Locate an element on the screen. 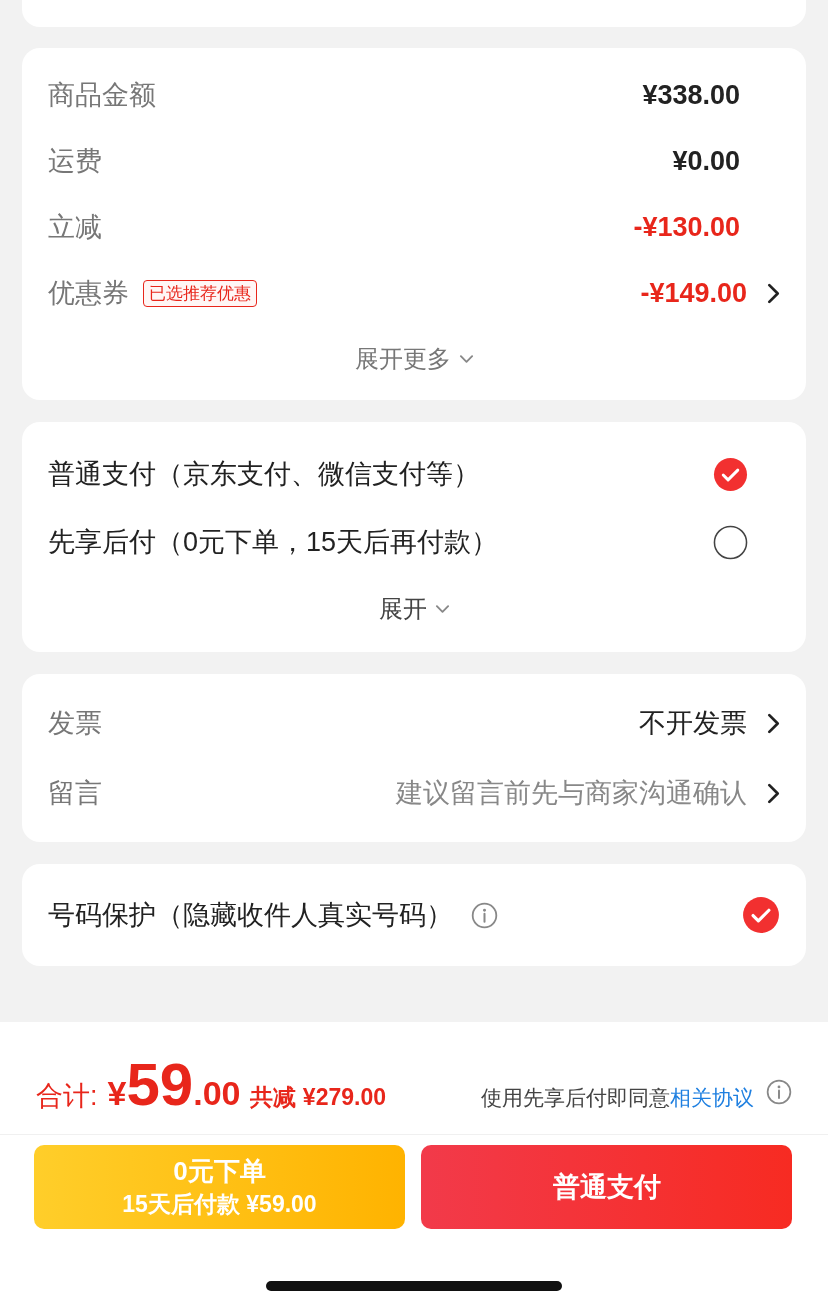  expand-link: 展开 is located at coordinates (402, 609).